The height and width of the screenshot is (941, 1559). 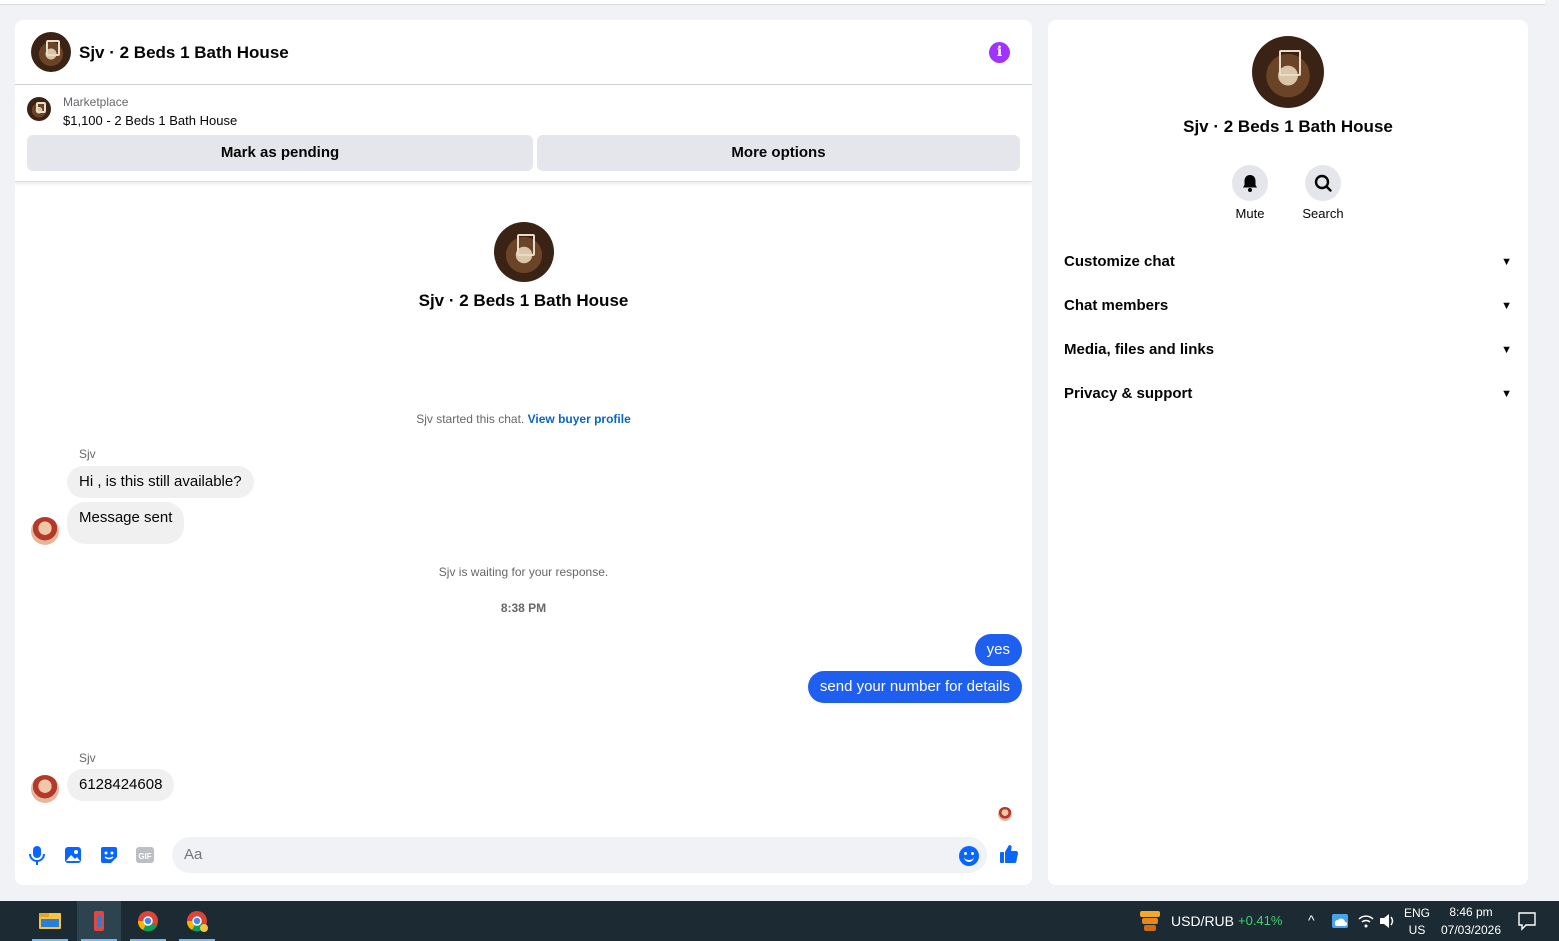 I want to click on gif-icon: GIF, so click(x=145, y=855).